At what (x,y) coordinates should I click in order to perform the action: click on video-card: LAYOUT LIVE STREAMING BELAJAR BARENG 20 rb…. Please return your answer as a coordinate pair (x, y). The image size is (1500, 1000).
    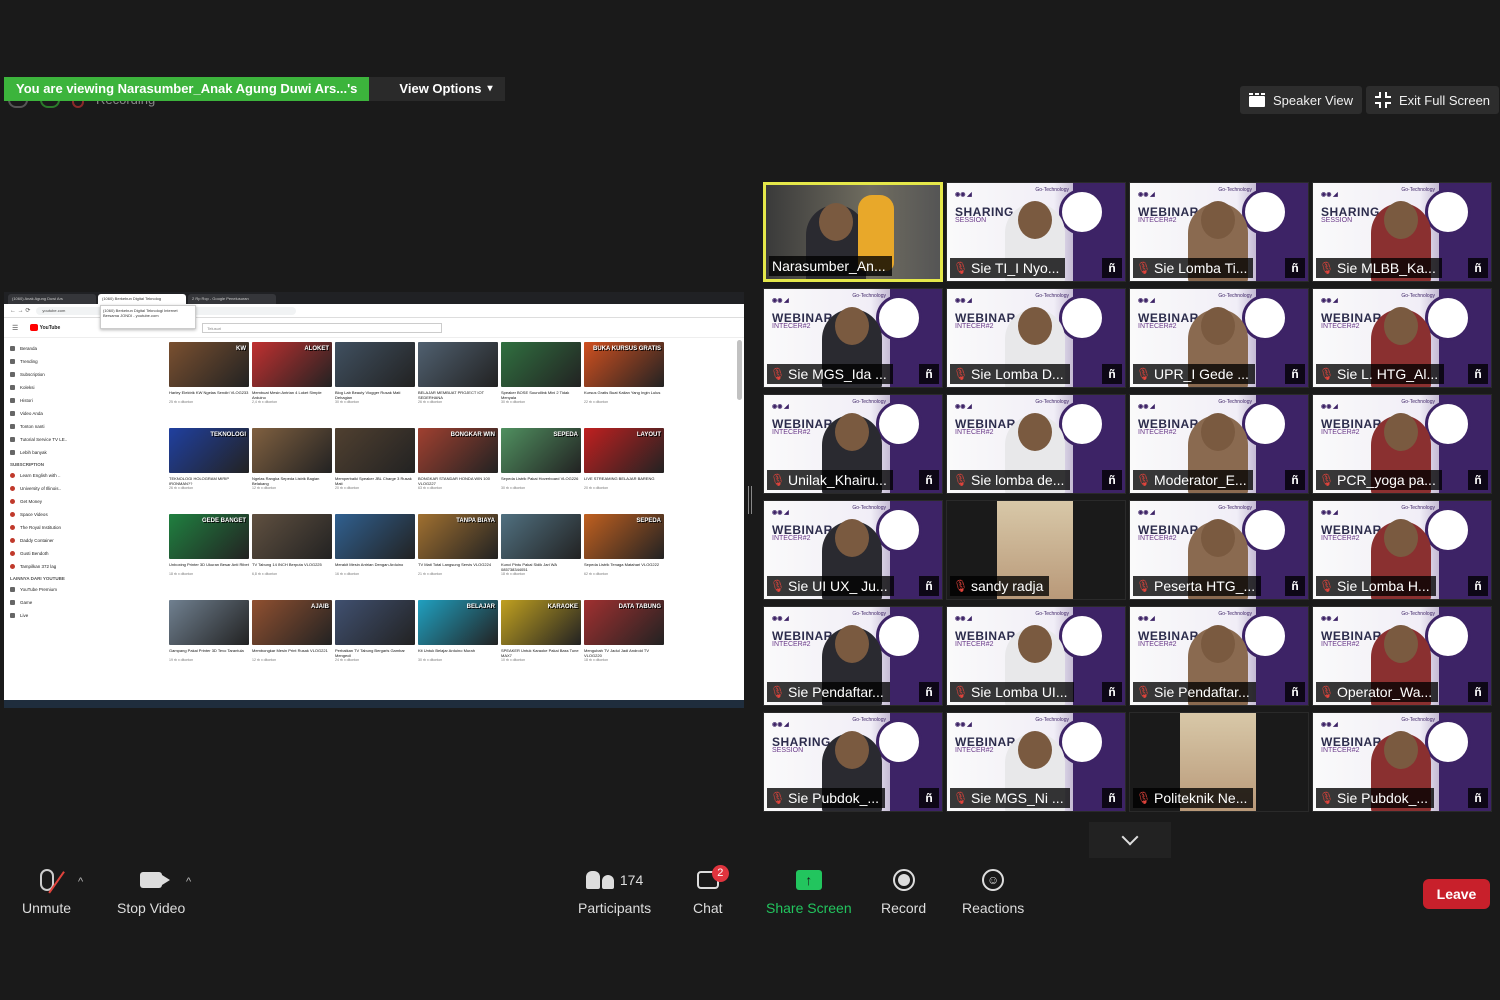
    Looking at the image, I should click on (624, 471).